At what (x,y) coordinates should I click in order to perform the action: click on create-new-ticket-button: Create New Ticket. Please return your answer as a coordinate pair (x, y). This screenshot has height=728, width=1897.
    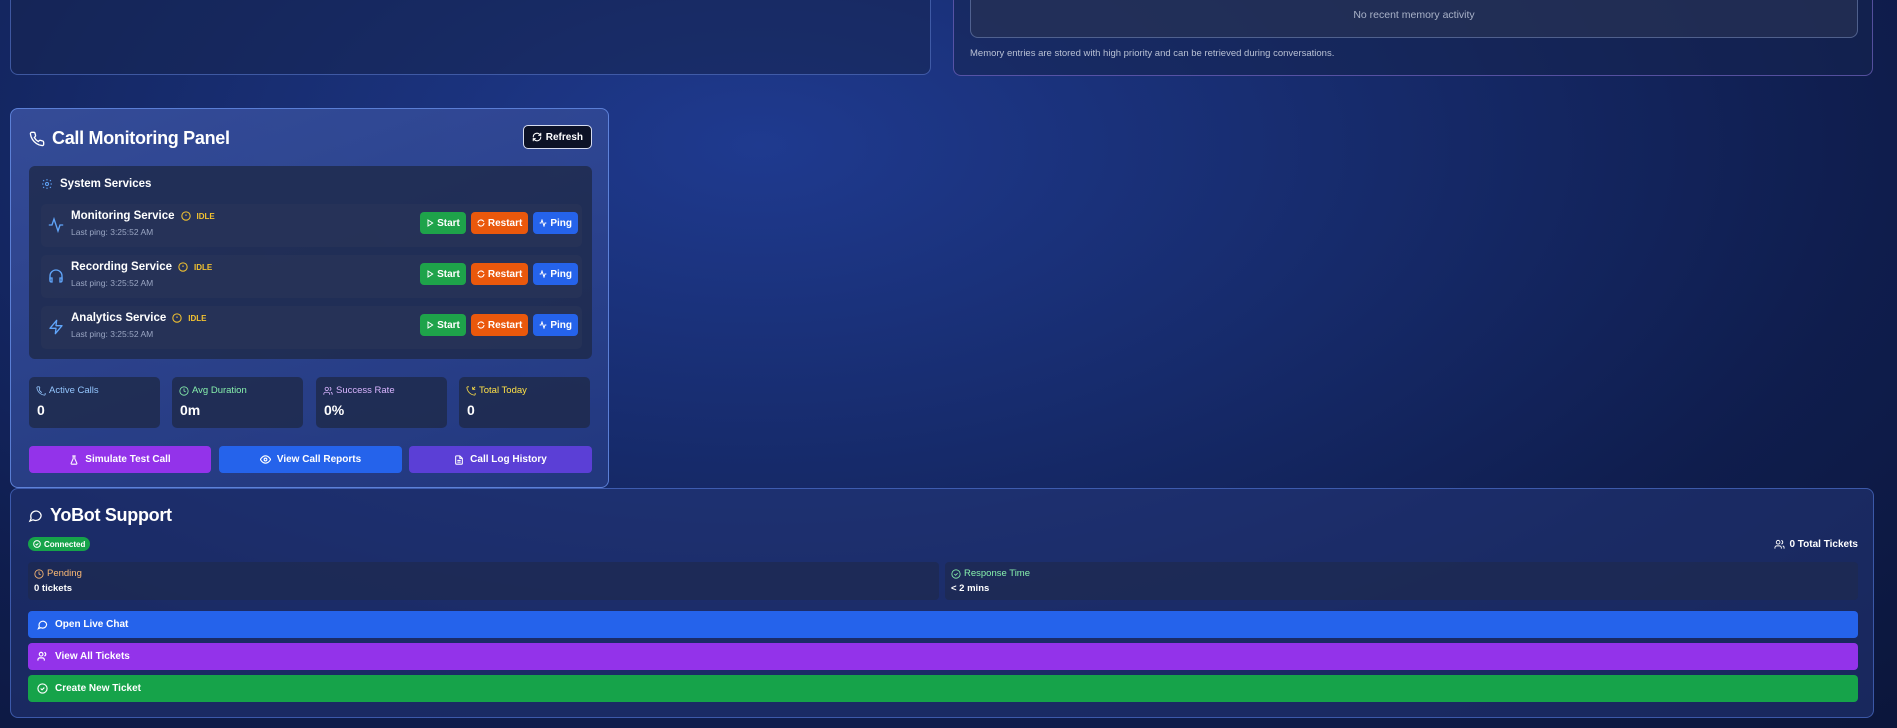
    Looking at the image, I should click on (943, 688).